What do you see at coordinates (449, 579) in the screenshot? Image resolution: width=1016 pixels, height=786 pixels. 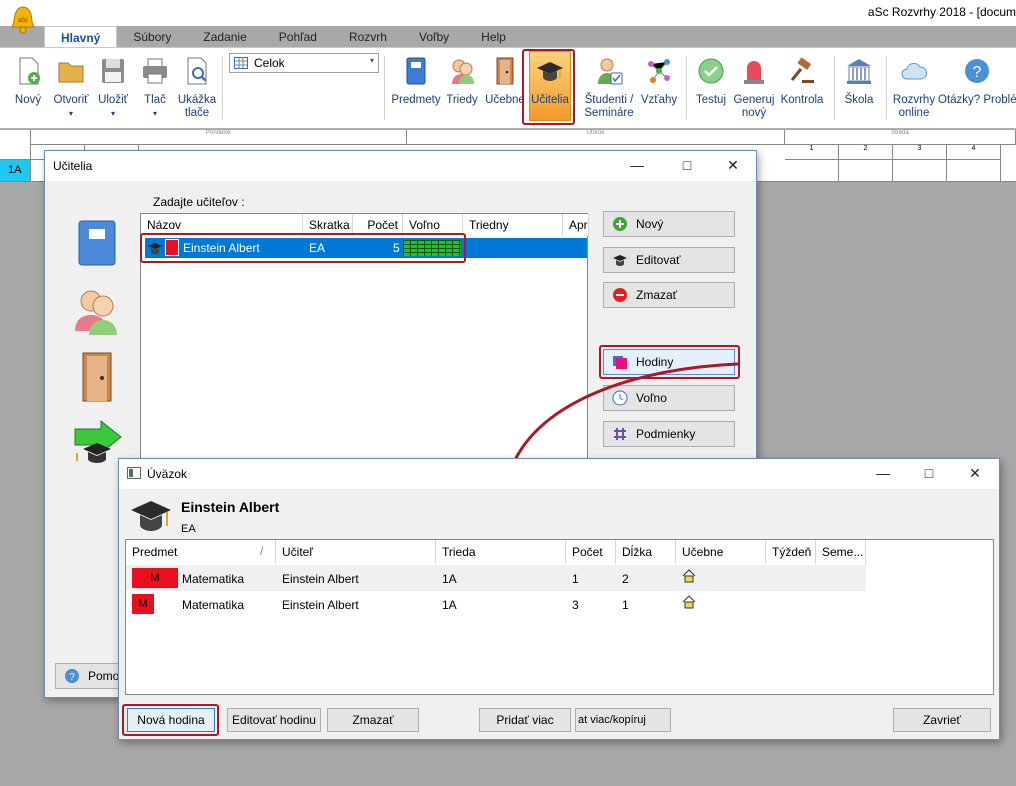 I see `class-name: 1A` at bounding box center [449, 579].